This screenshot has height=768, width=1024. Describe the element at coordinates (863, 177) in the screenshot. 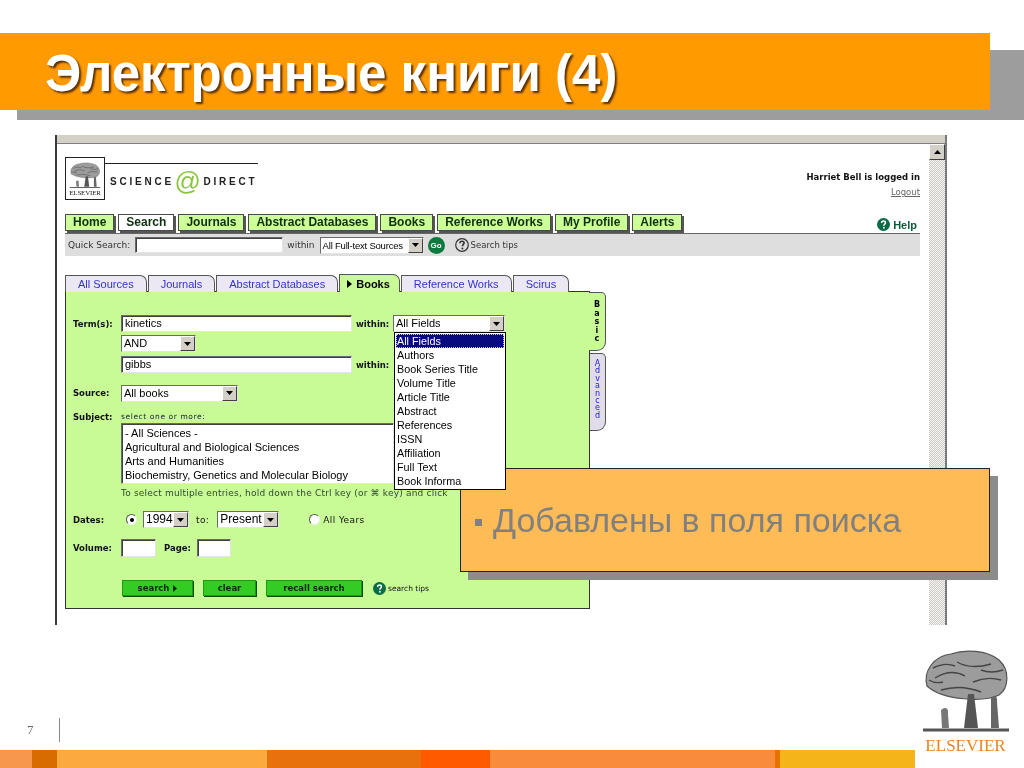

I see `login-status: Harriet Bell is logged in` at that location.